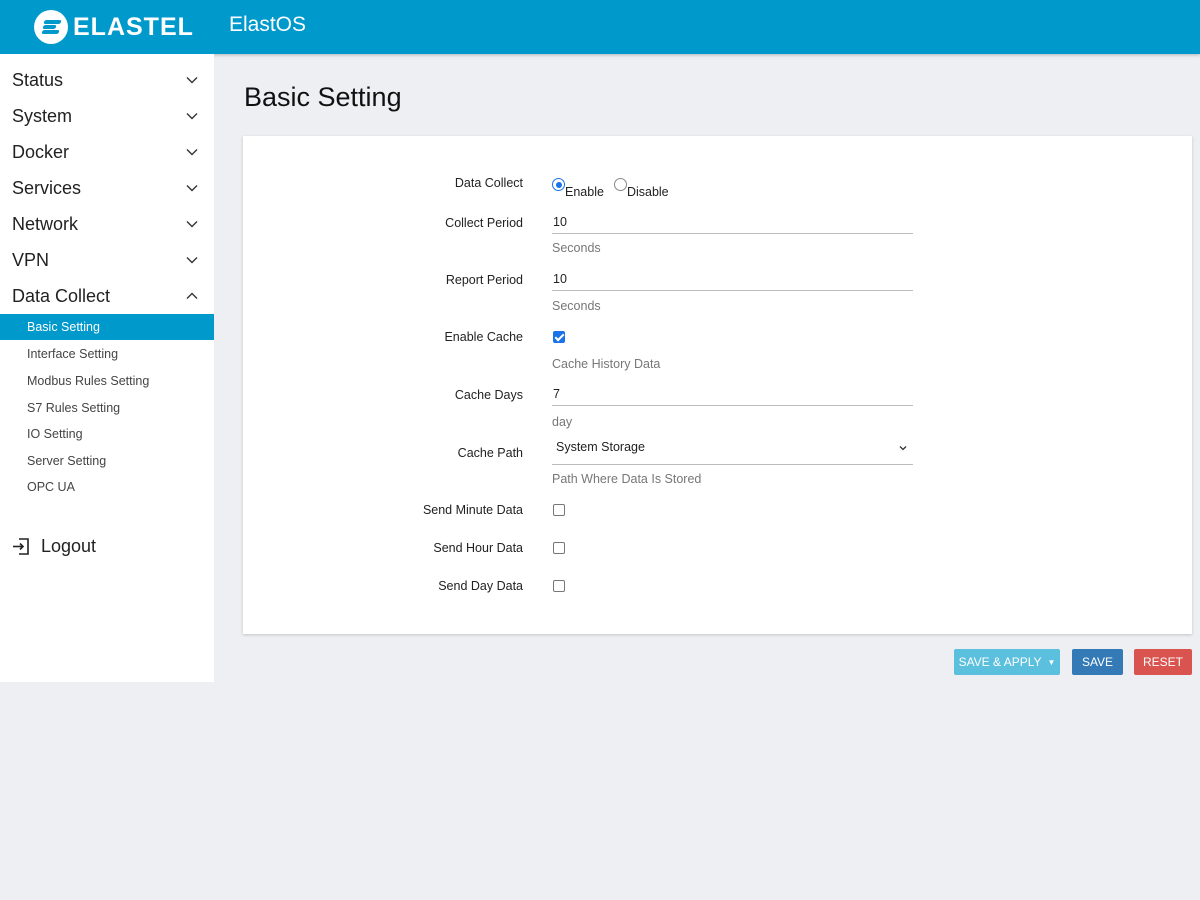 The image size is (1200, 900). I want to click on send-minute-data-label: Send Minute Data, so click(472, 510).